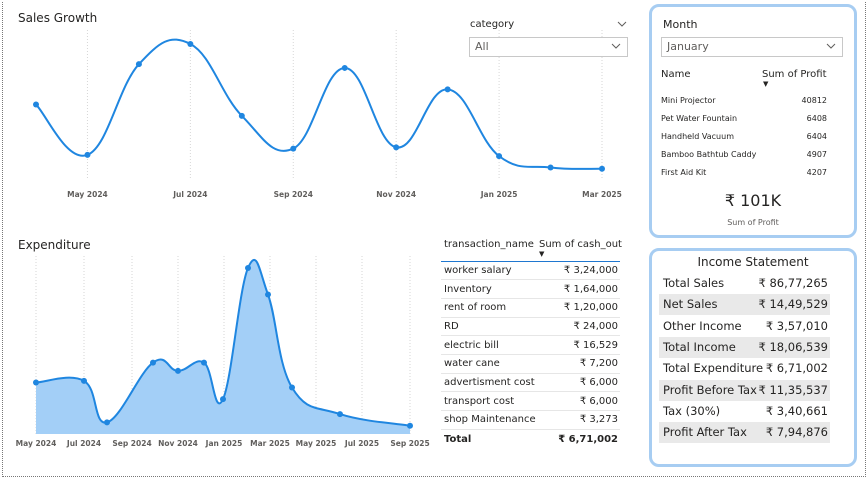 The height and width of the screenshot is (479, 868). I want to click on income-row: Tax (30%) ₹ 3,40,661, so click(744, 411).